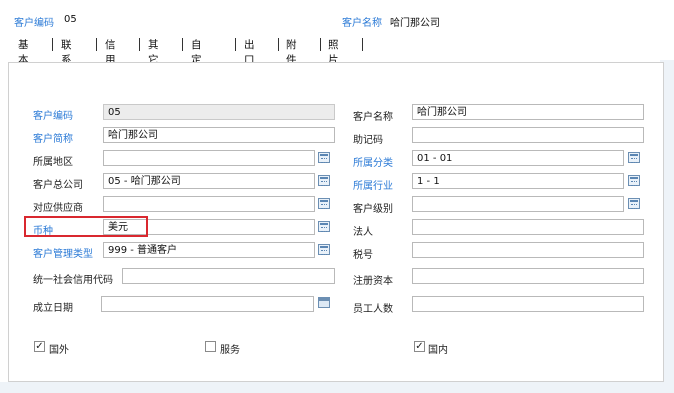 The height and width of the screenshot is (393, 674). Describe the element at coordinates (373, 163) in the screenshot. I see `category-label: 所属分类` at that location.